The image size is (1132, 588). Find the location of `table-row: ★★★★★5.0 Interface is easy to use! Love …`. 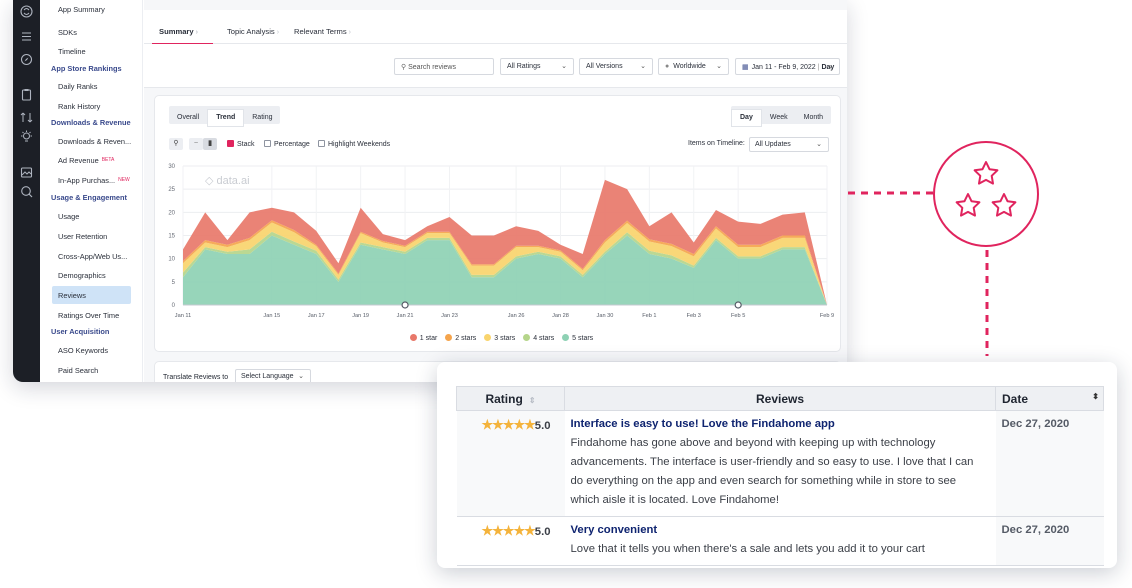

table-row: ★★★★★5.0 Interface is easy to use! Love … is located at coordinates (780, 463).